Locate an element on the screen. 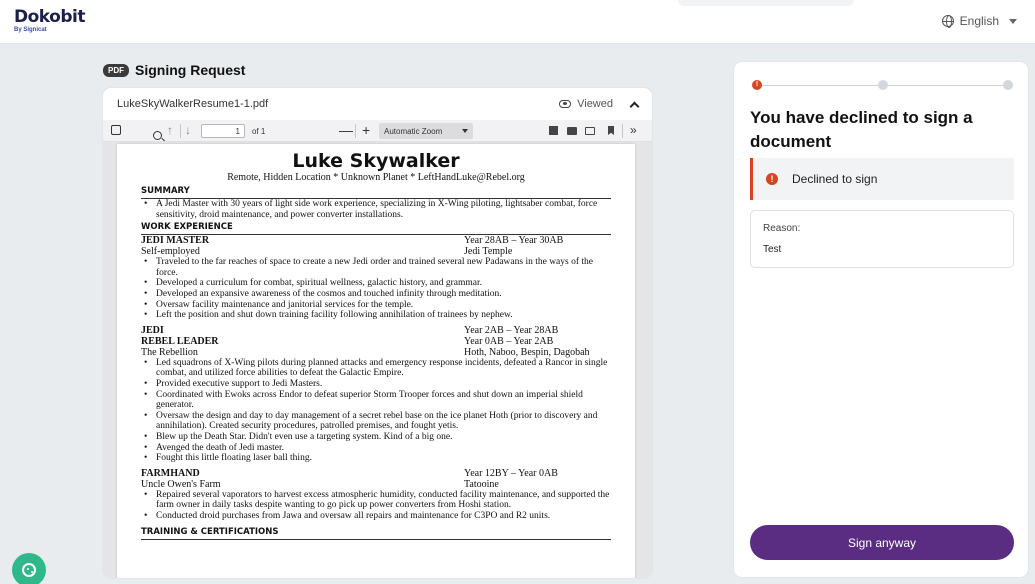 This screenshot has height=584, width=1035. alert-icon: ! is located at coordinates (772, 179).